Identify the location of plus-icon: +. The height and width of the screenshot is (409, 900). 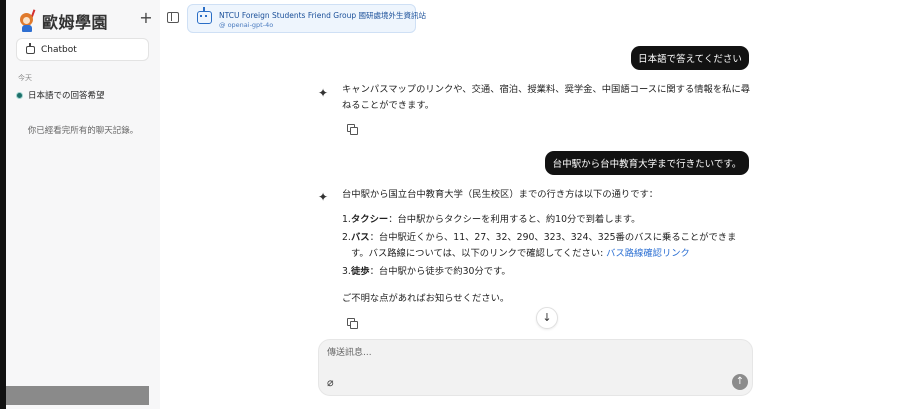
(146, 17).